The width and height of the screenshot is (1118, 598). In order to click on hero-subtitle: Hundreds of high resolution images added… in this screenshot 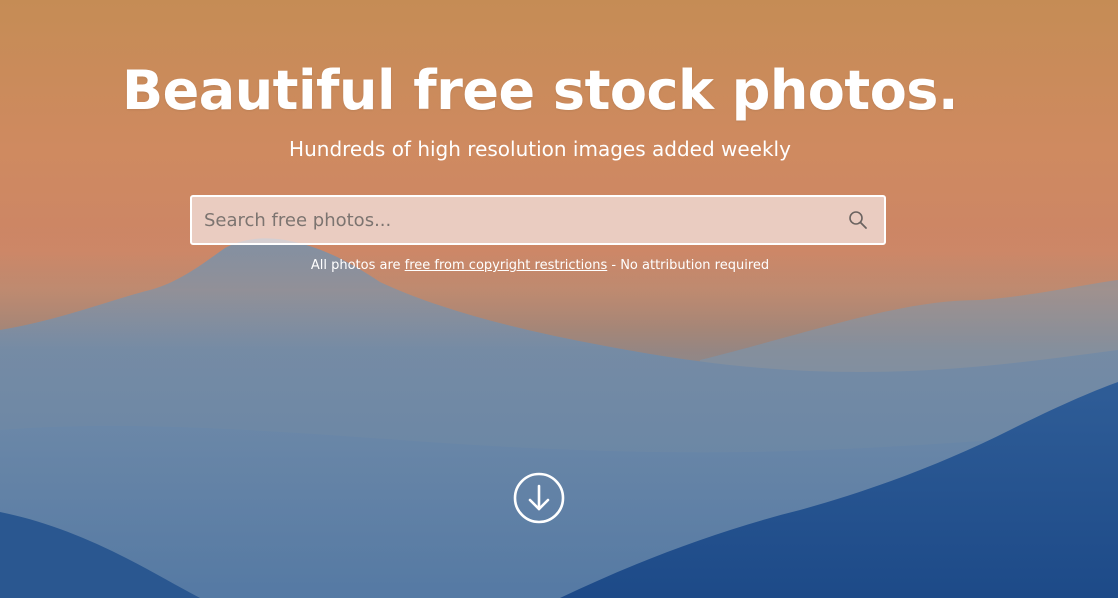, I will do `click(540, 149)`.